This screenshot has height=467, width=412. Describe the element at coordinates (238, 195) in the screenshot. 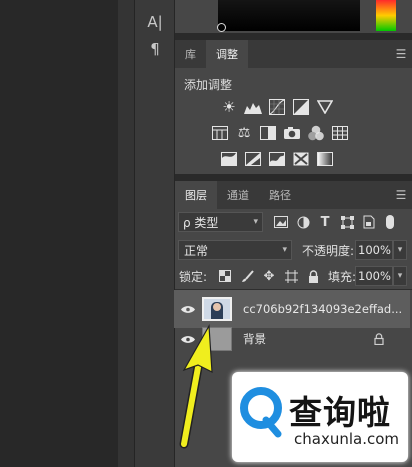

I see `tab-channels: 通道` at that location.